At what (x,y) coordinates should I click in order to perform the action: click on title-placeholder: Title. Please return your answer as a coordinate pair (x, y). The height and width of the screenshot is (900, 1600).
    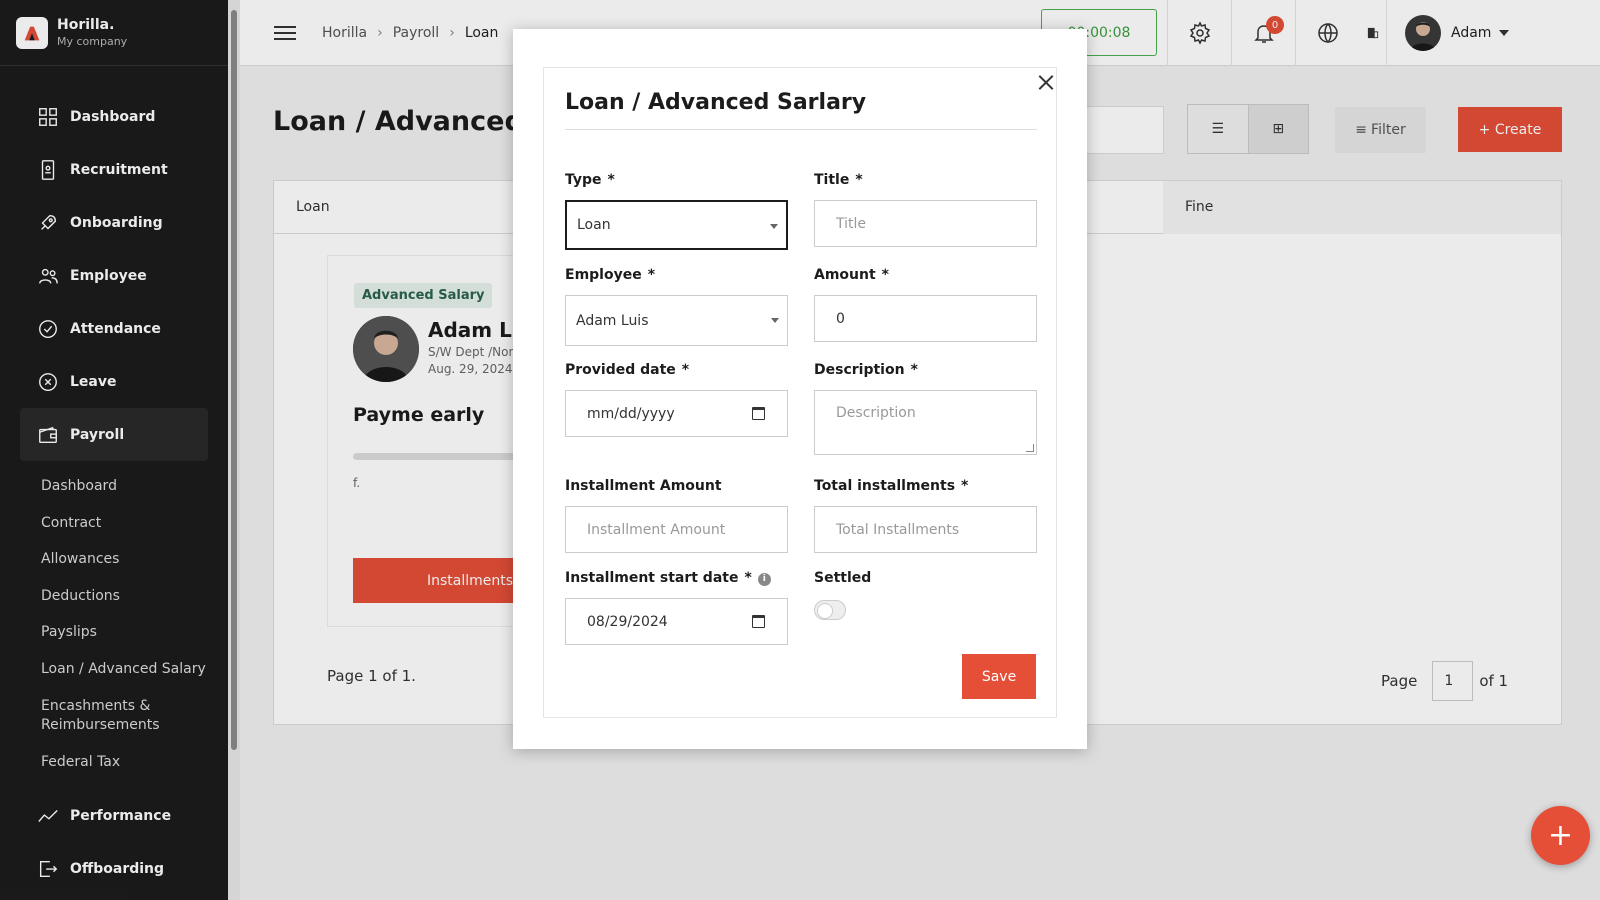
    Looking at the image, I should click on (851, 223).